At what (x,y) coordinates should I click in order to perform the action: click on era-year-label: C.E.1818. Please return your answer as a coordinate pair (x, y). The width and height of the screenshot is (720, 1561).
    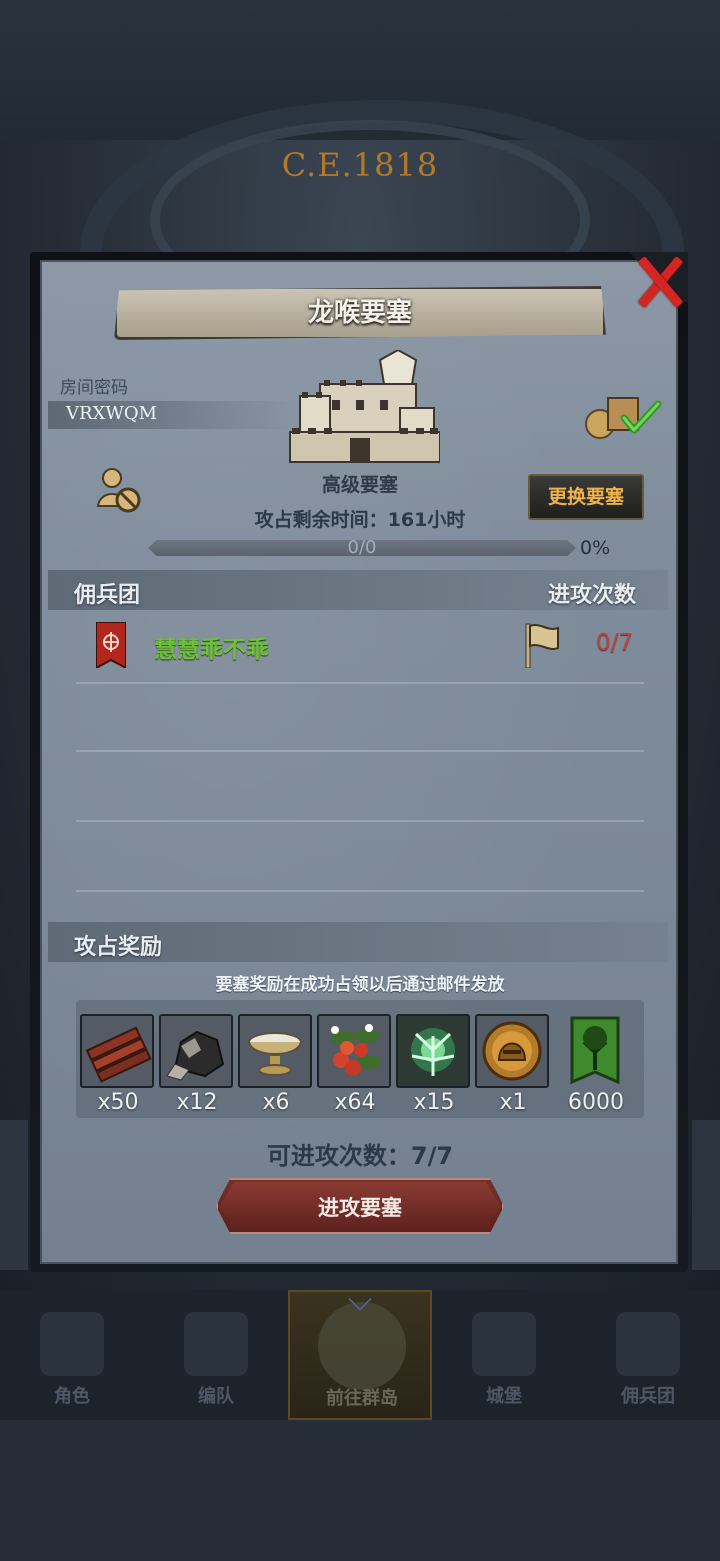
    Looking at the image, I should click on (360, 165).